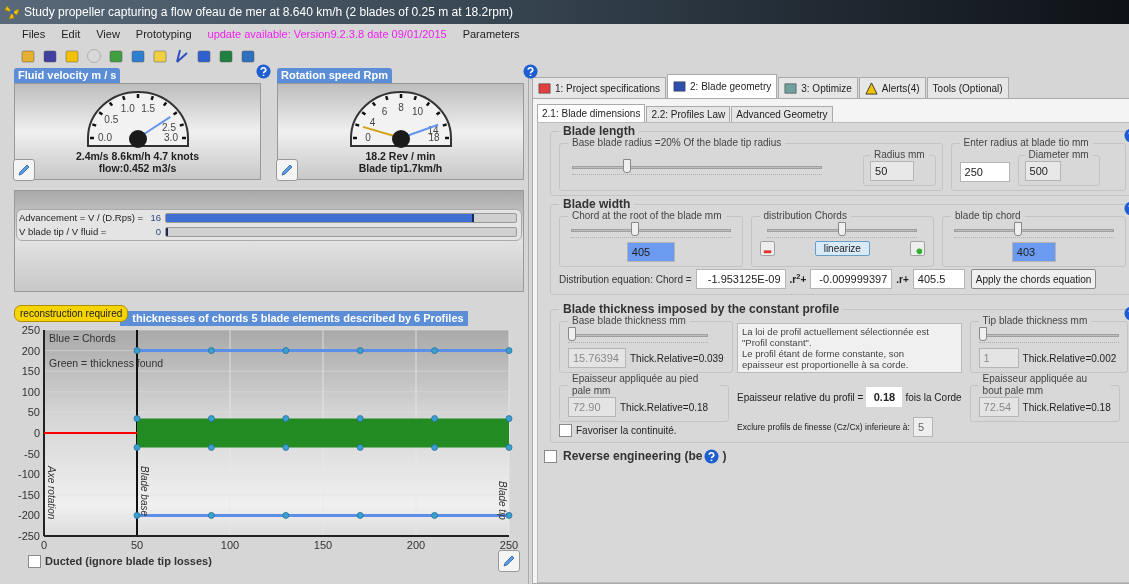 This screenshot has height=584, width=1129. I want to click on relative-label: Epaisseur relative du profil =, so click(800, 397).